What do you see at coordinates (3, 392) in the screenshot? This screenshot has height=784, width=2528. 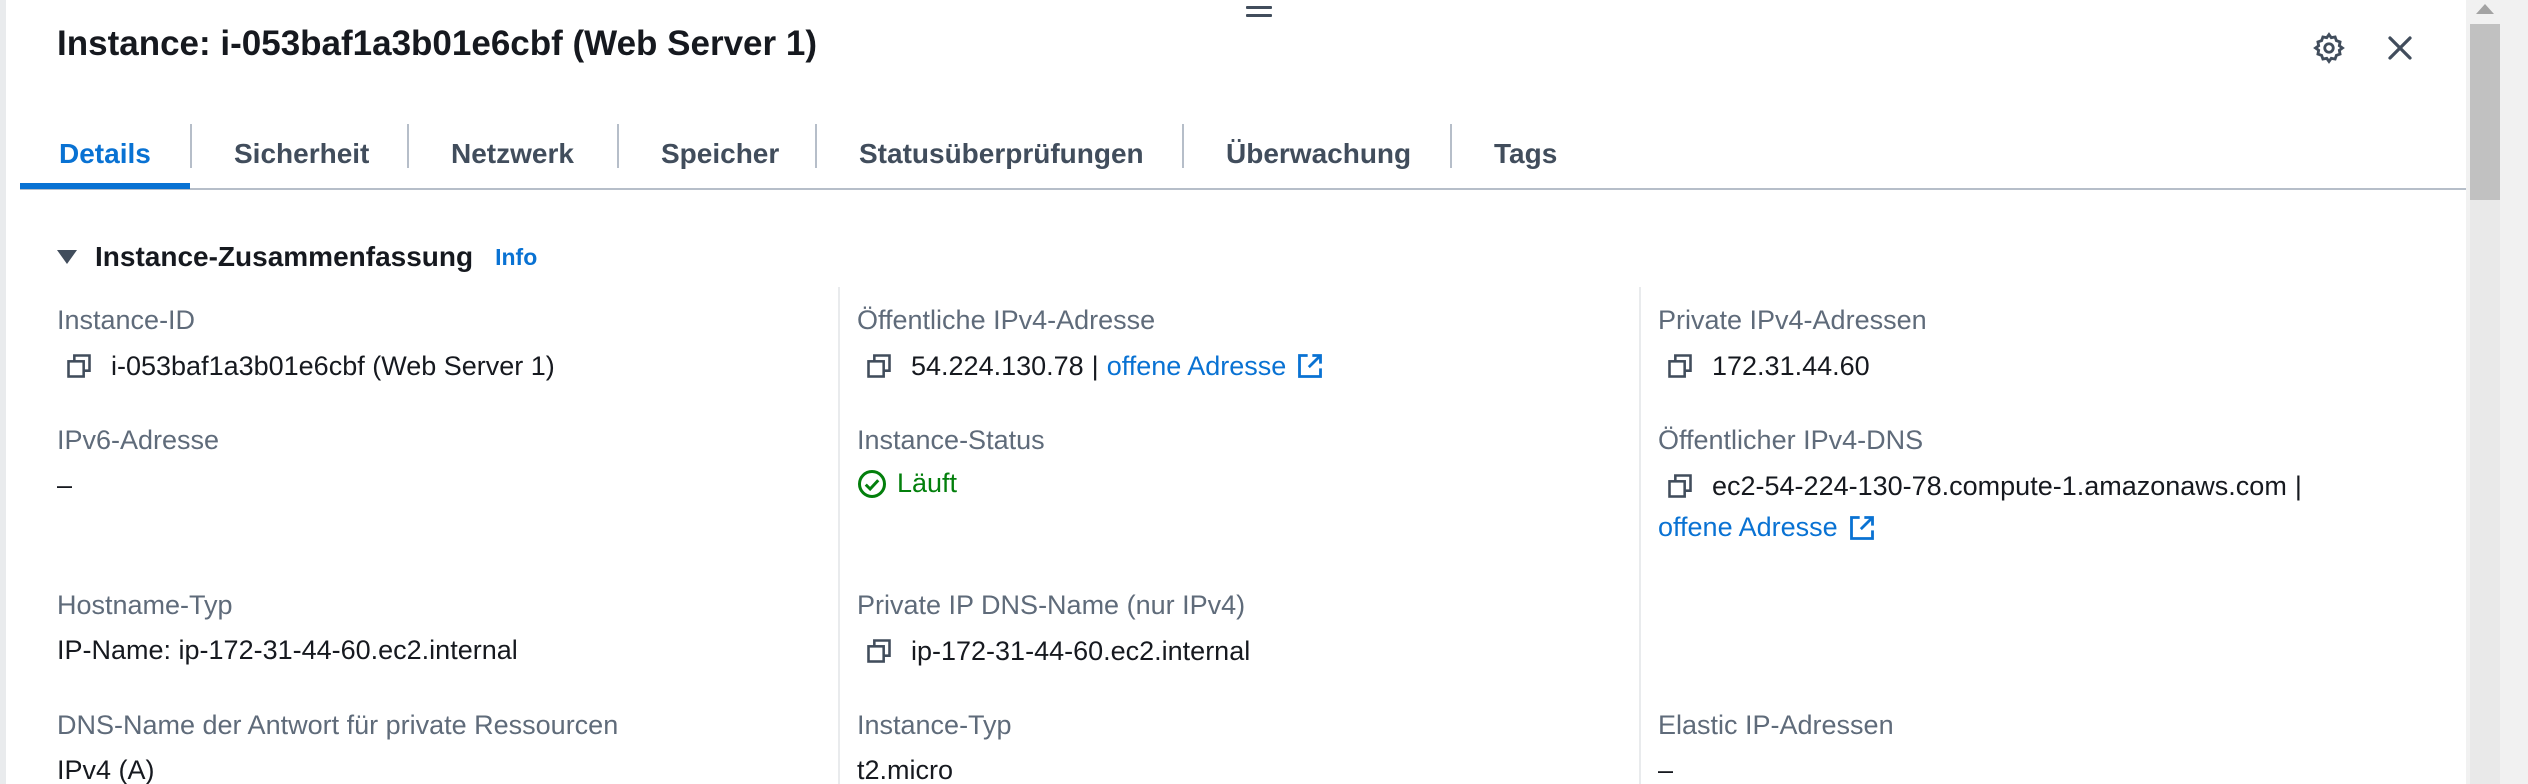 I see `panel-left-edge` at bounding box center [3, 392].